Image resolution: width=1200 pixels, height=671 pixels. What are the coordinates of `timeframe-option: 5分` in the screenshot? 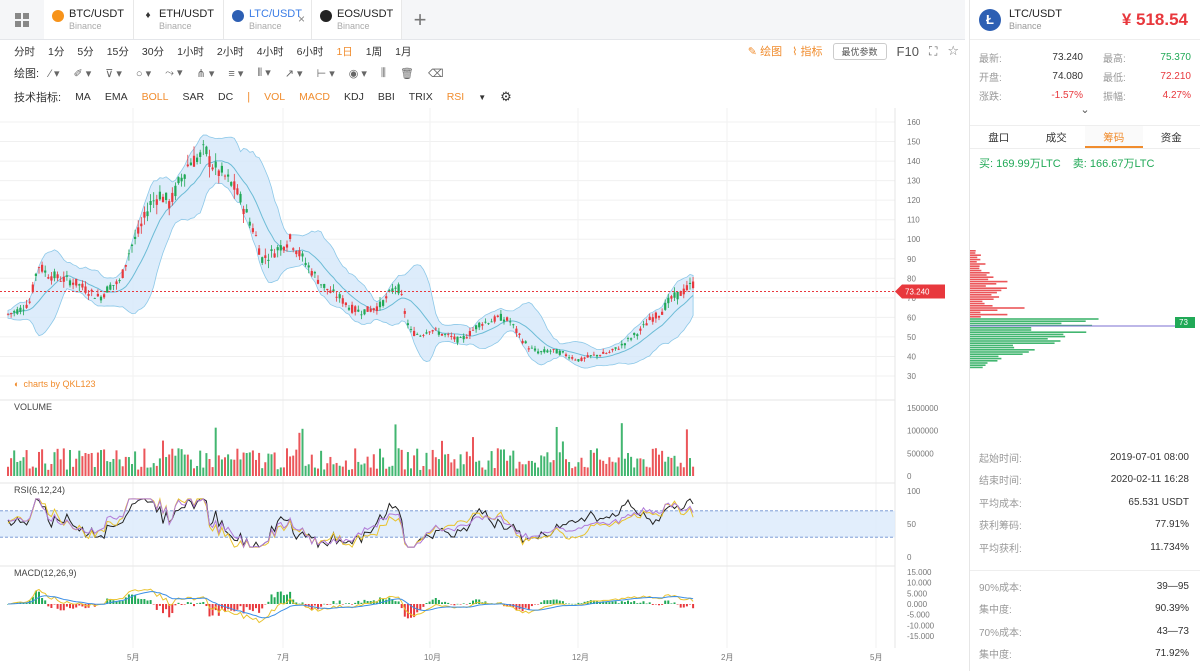 It's located at (85, 51).